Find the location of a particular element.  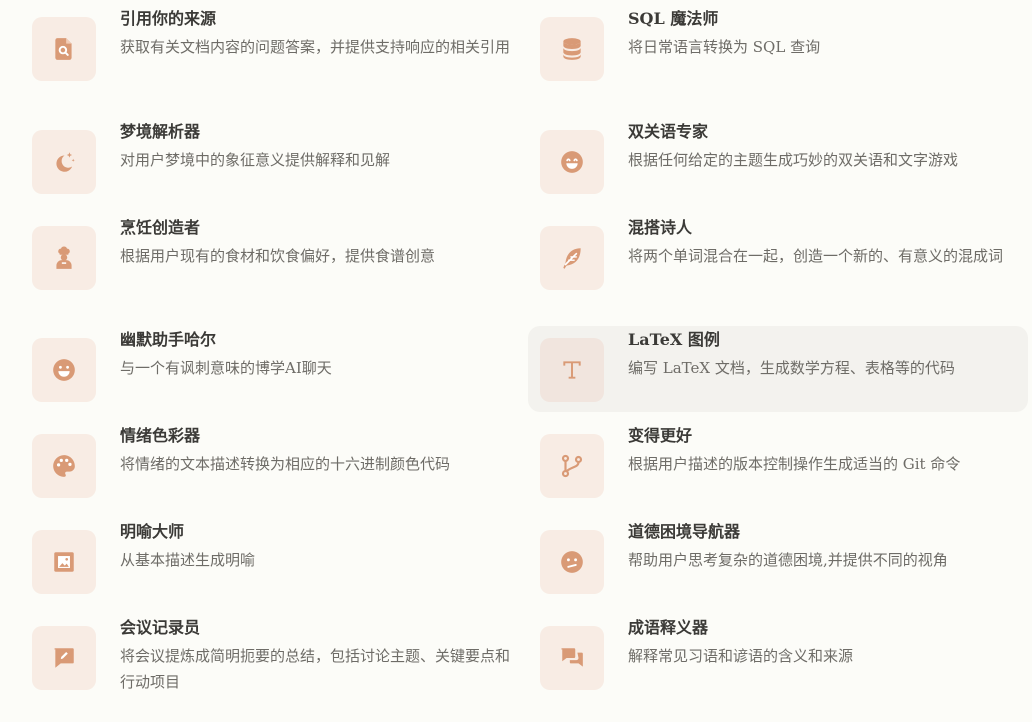

card-title: 变得更好 is located at coordinates (660, 435).